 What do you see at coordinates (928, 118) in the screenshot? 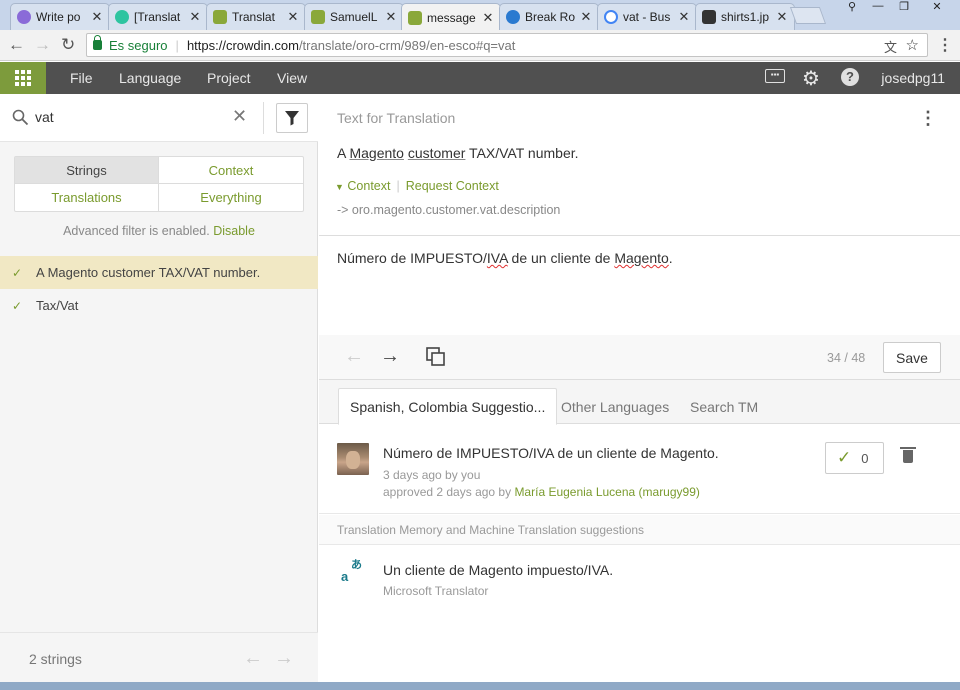
I see `more-options-icon: ⋮` at bounding box center [928, 118].